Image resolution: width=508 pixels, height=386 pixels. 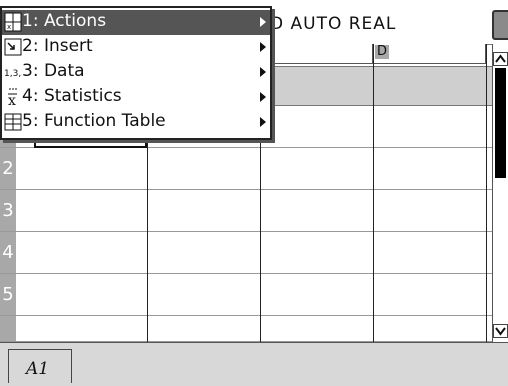 I want to click on column-letter-d: D, so click(x=382, y=51).